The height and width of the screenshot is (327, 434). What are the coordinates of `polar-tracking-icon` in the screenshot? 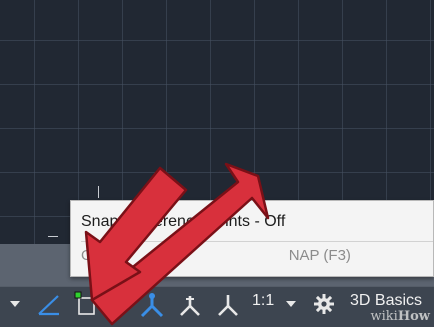 It's located at (49, 305).